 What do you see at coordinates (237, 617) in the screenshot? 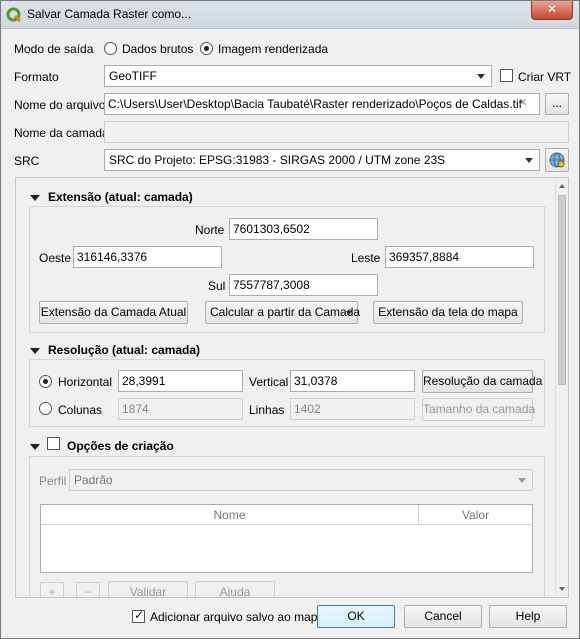
I see `add-saved-file-label: Adicionar arquivo salvo ao mapa` at bounding box center [237, 617].